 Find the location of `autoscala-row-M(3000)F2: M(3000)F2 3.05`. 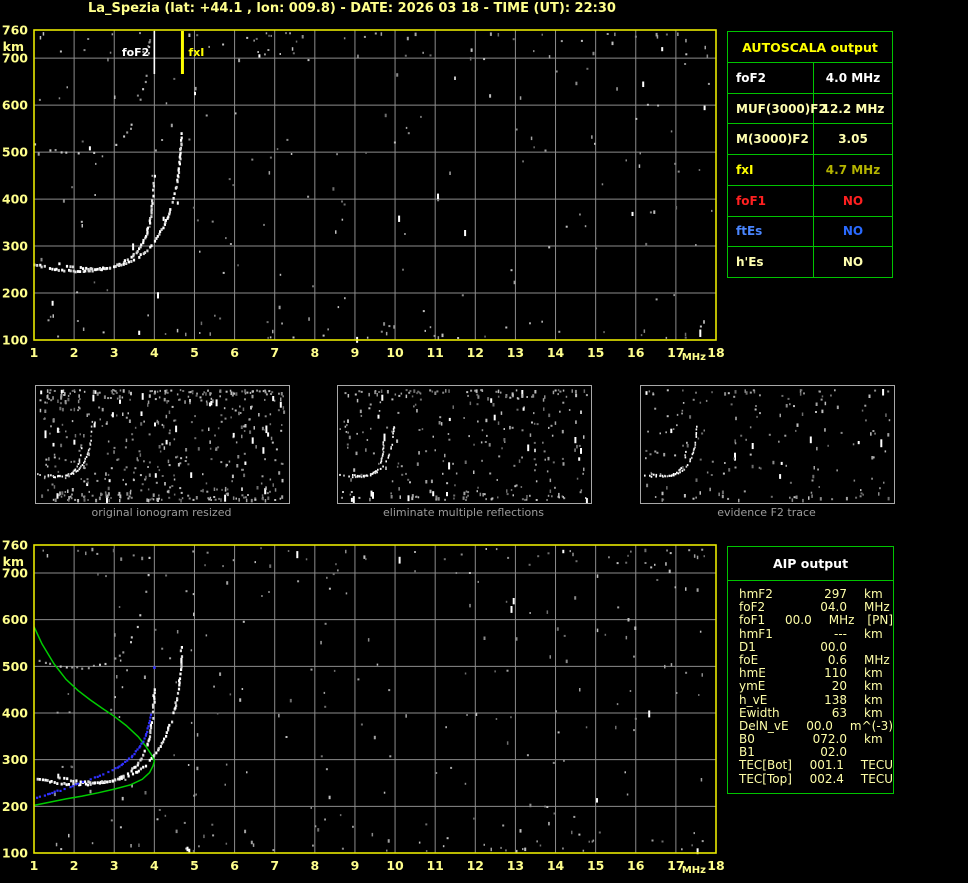

autoscala-row-M(3000)F2: M(3000)F2 3.05 is located at coordinates (810, 139).